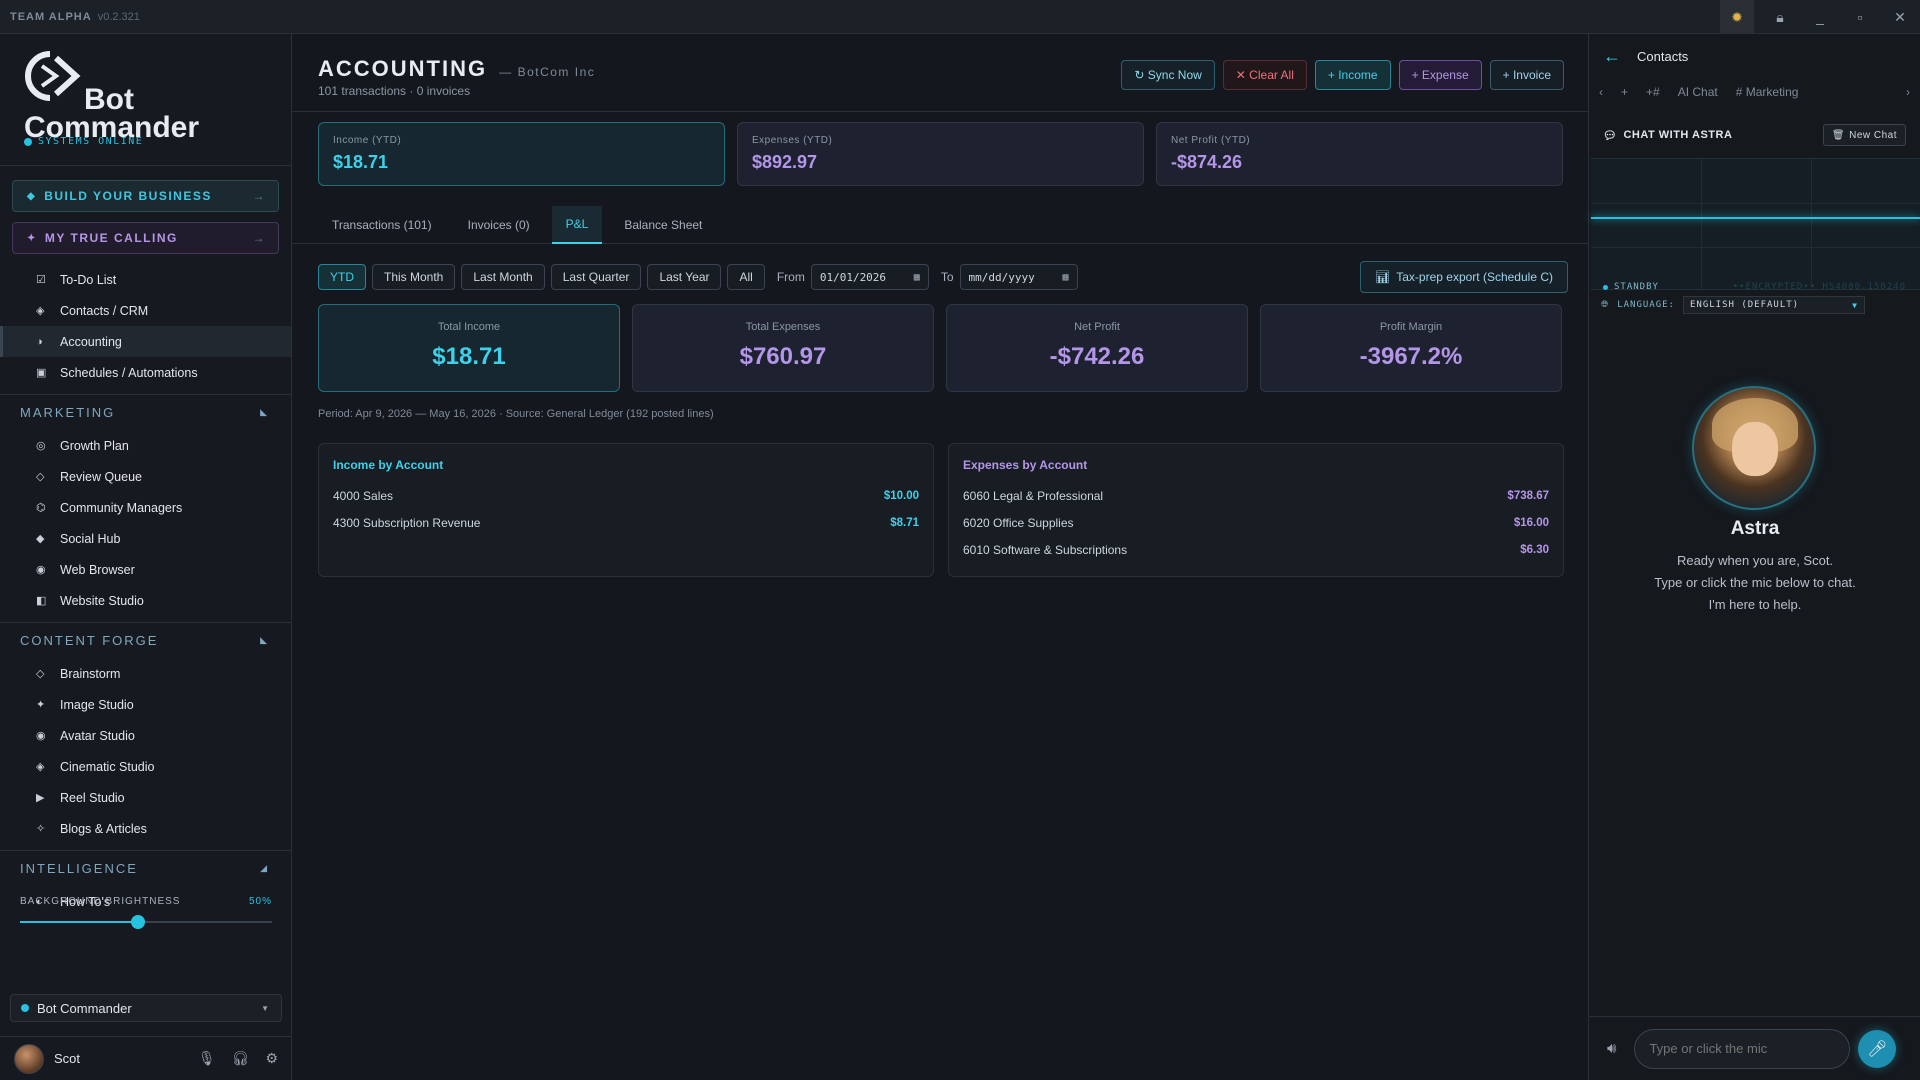  I want to click on sidebar-item-to-do-list: ☑ To-Do List, so click(145, 279).